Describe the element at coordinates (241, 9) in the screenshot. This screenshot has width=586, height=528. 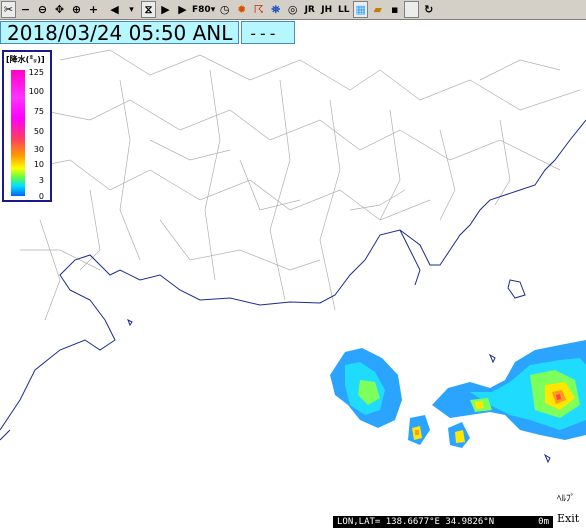
I see `sun-icon: ✹` at that location.